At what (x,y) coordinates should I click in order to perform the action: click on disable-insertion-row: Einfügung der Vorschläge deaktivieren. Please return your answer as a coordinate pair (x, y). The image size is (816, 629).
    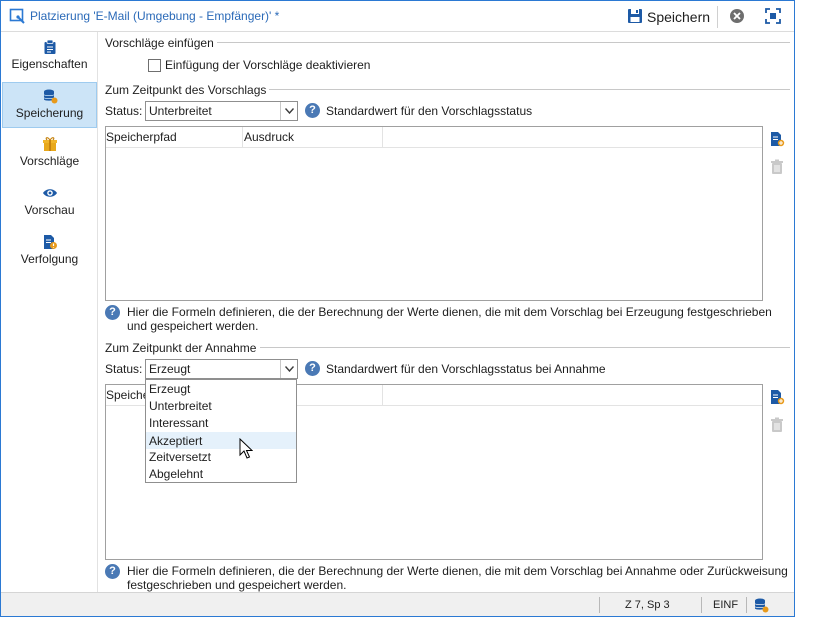
    Looking at the image, I should click on (259, 65).